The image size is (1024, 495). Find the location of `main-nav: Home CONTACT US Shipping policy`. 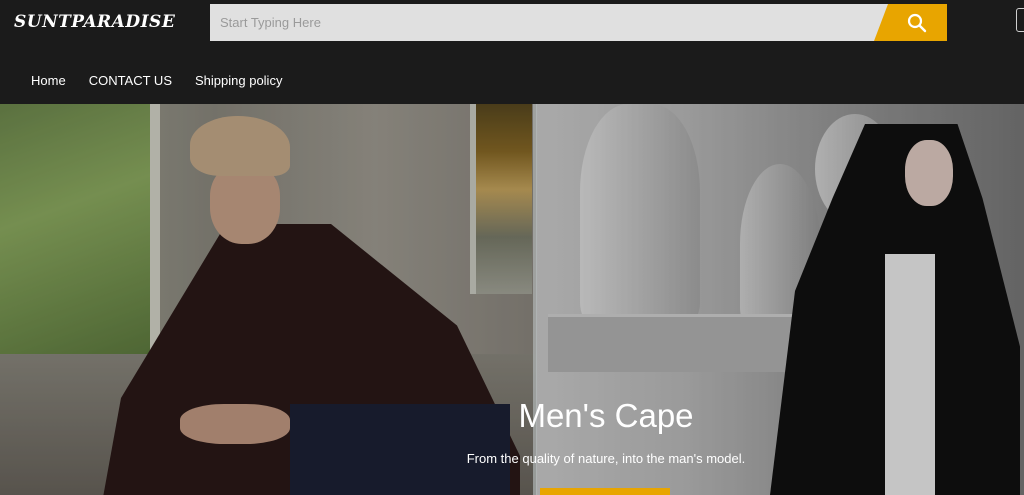

main-nav: Home CONTACT US Shipping policy is located at coordinates (152, 80).